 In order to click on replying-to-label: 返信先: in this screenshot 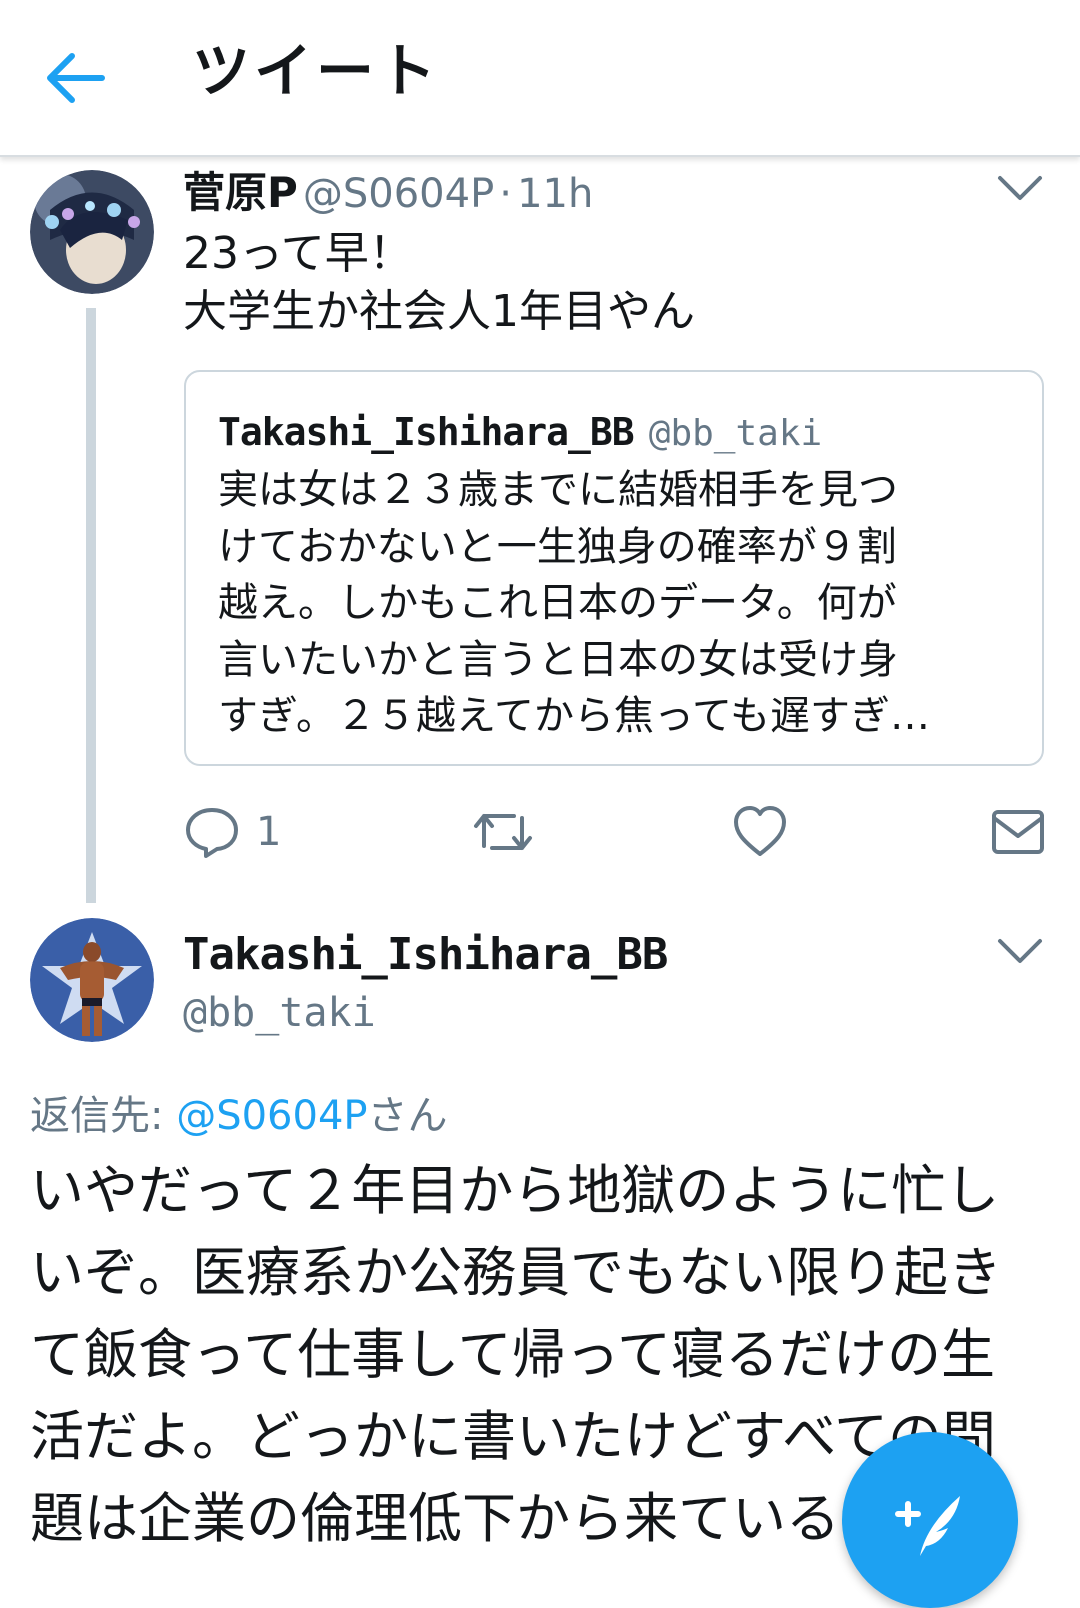, I will do `click(97, 1116)`.